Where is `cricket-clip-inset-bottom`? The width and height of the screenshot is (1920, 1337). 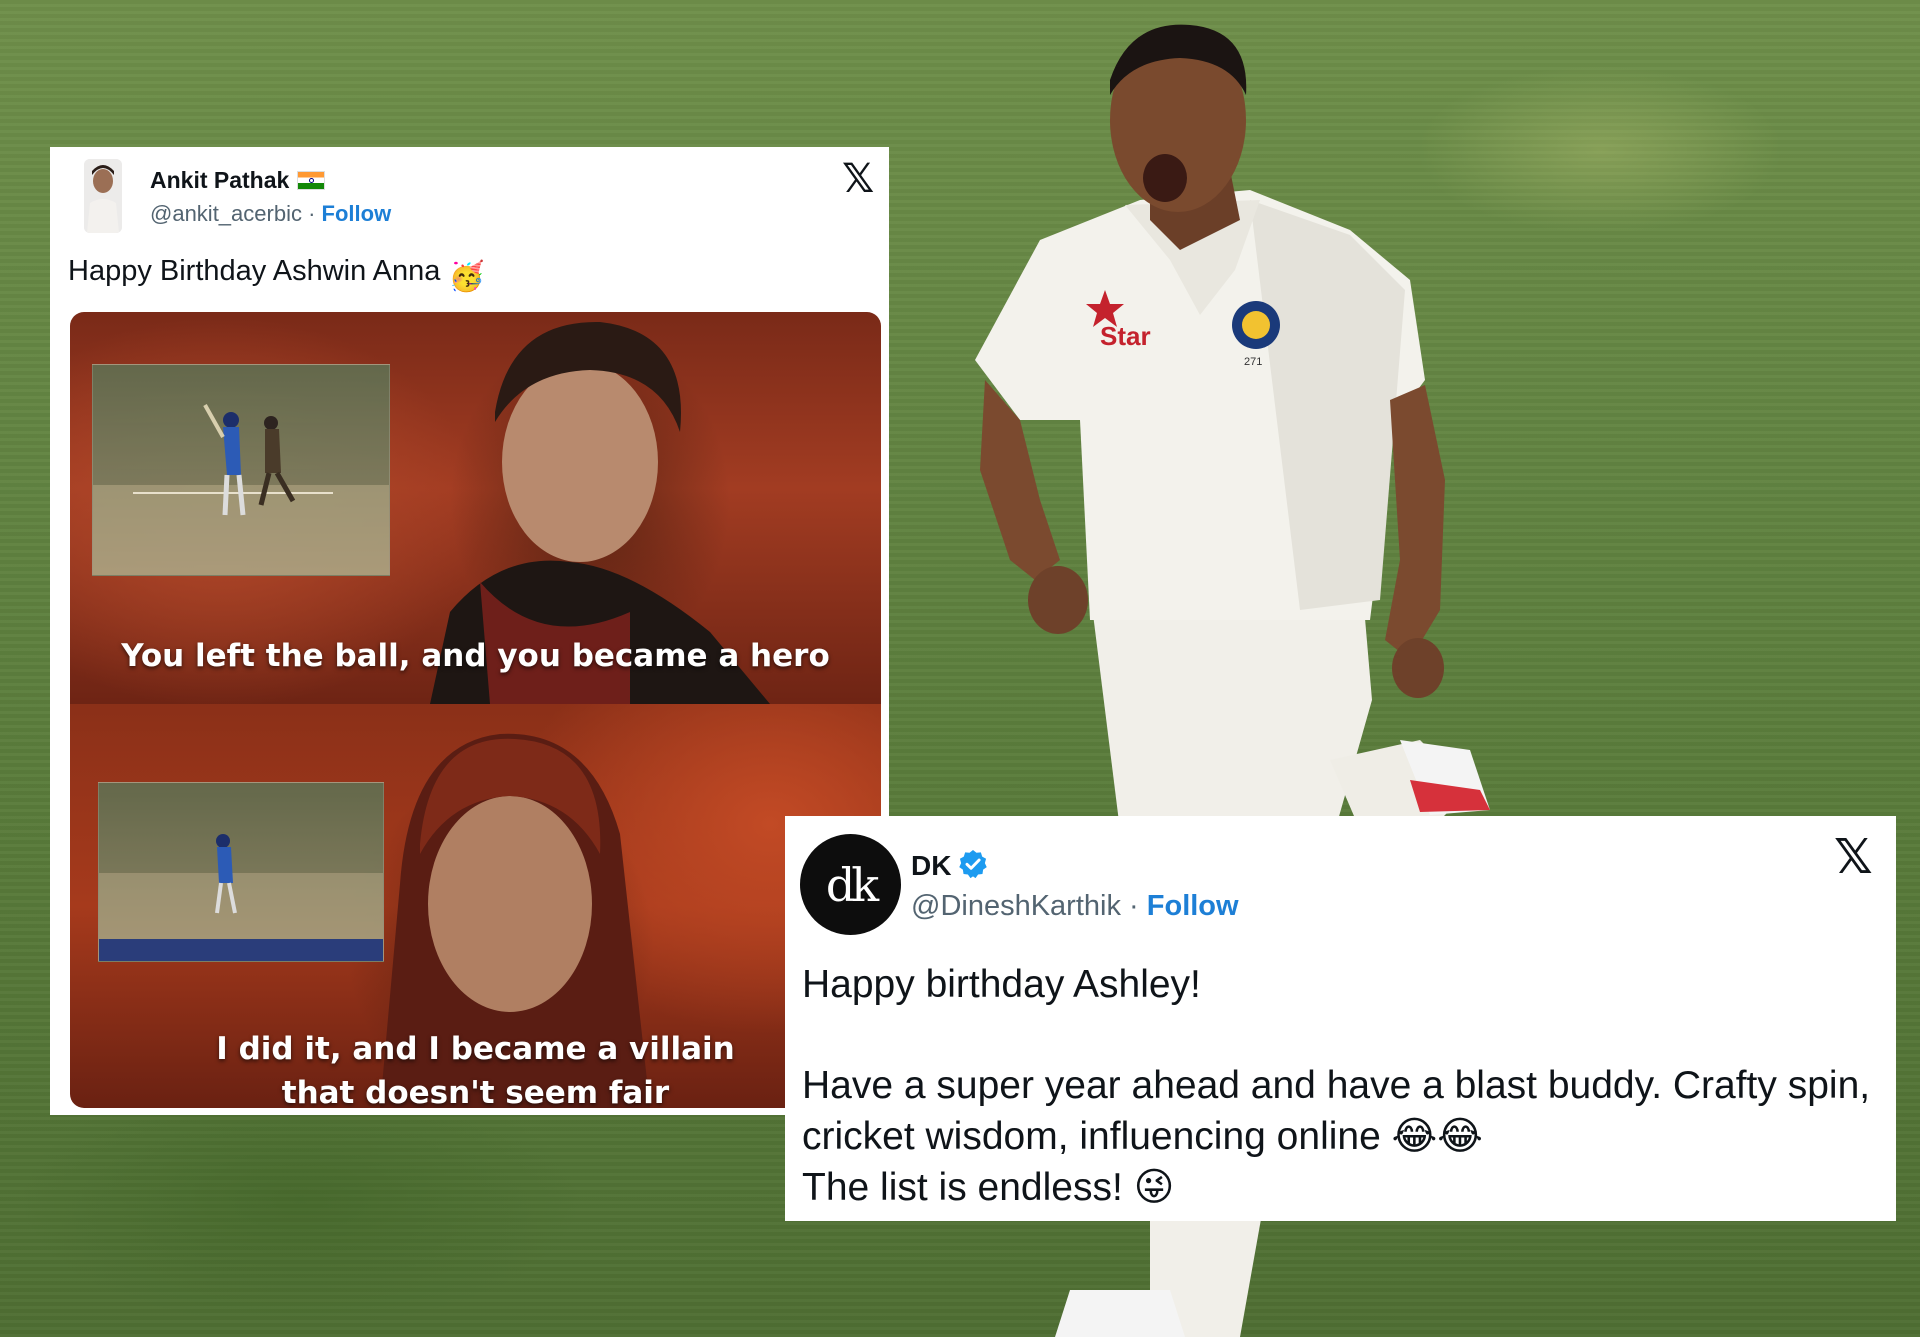
cricket-clip-inset-bottom is located at coordinates (241, 872).